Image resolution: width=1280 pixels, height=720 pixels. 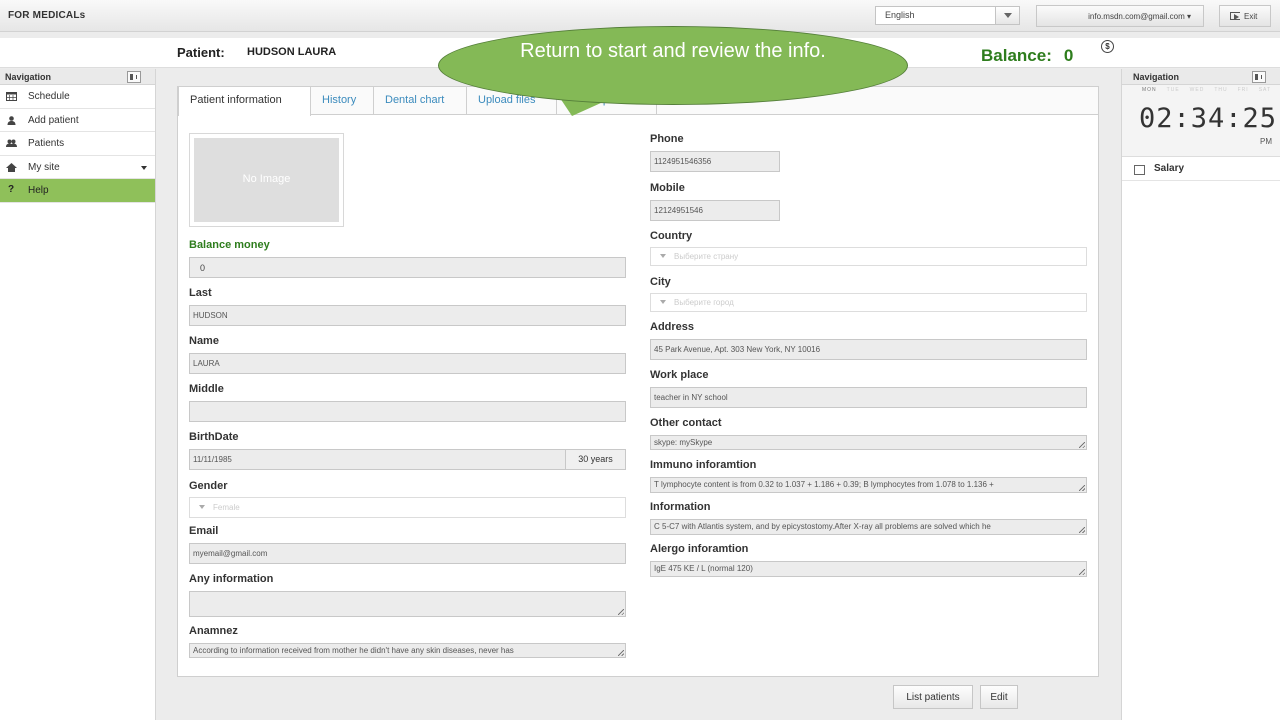 I want to click on address-label: Address, so click(x=672, y=327).